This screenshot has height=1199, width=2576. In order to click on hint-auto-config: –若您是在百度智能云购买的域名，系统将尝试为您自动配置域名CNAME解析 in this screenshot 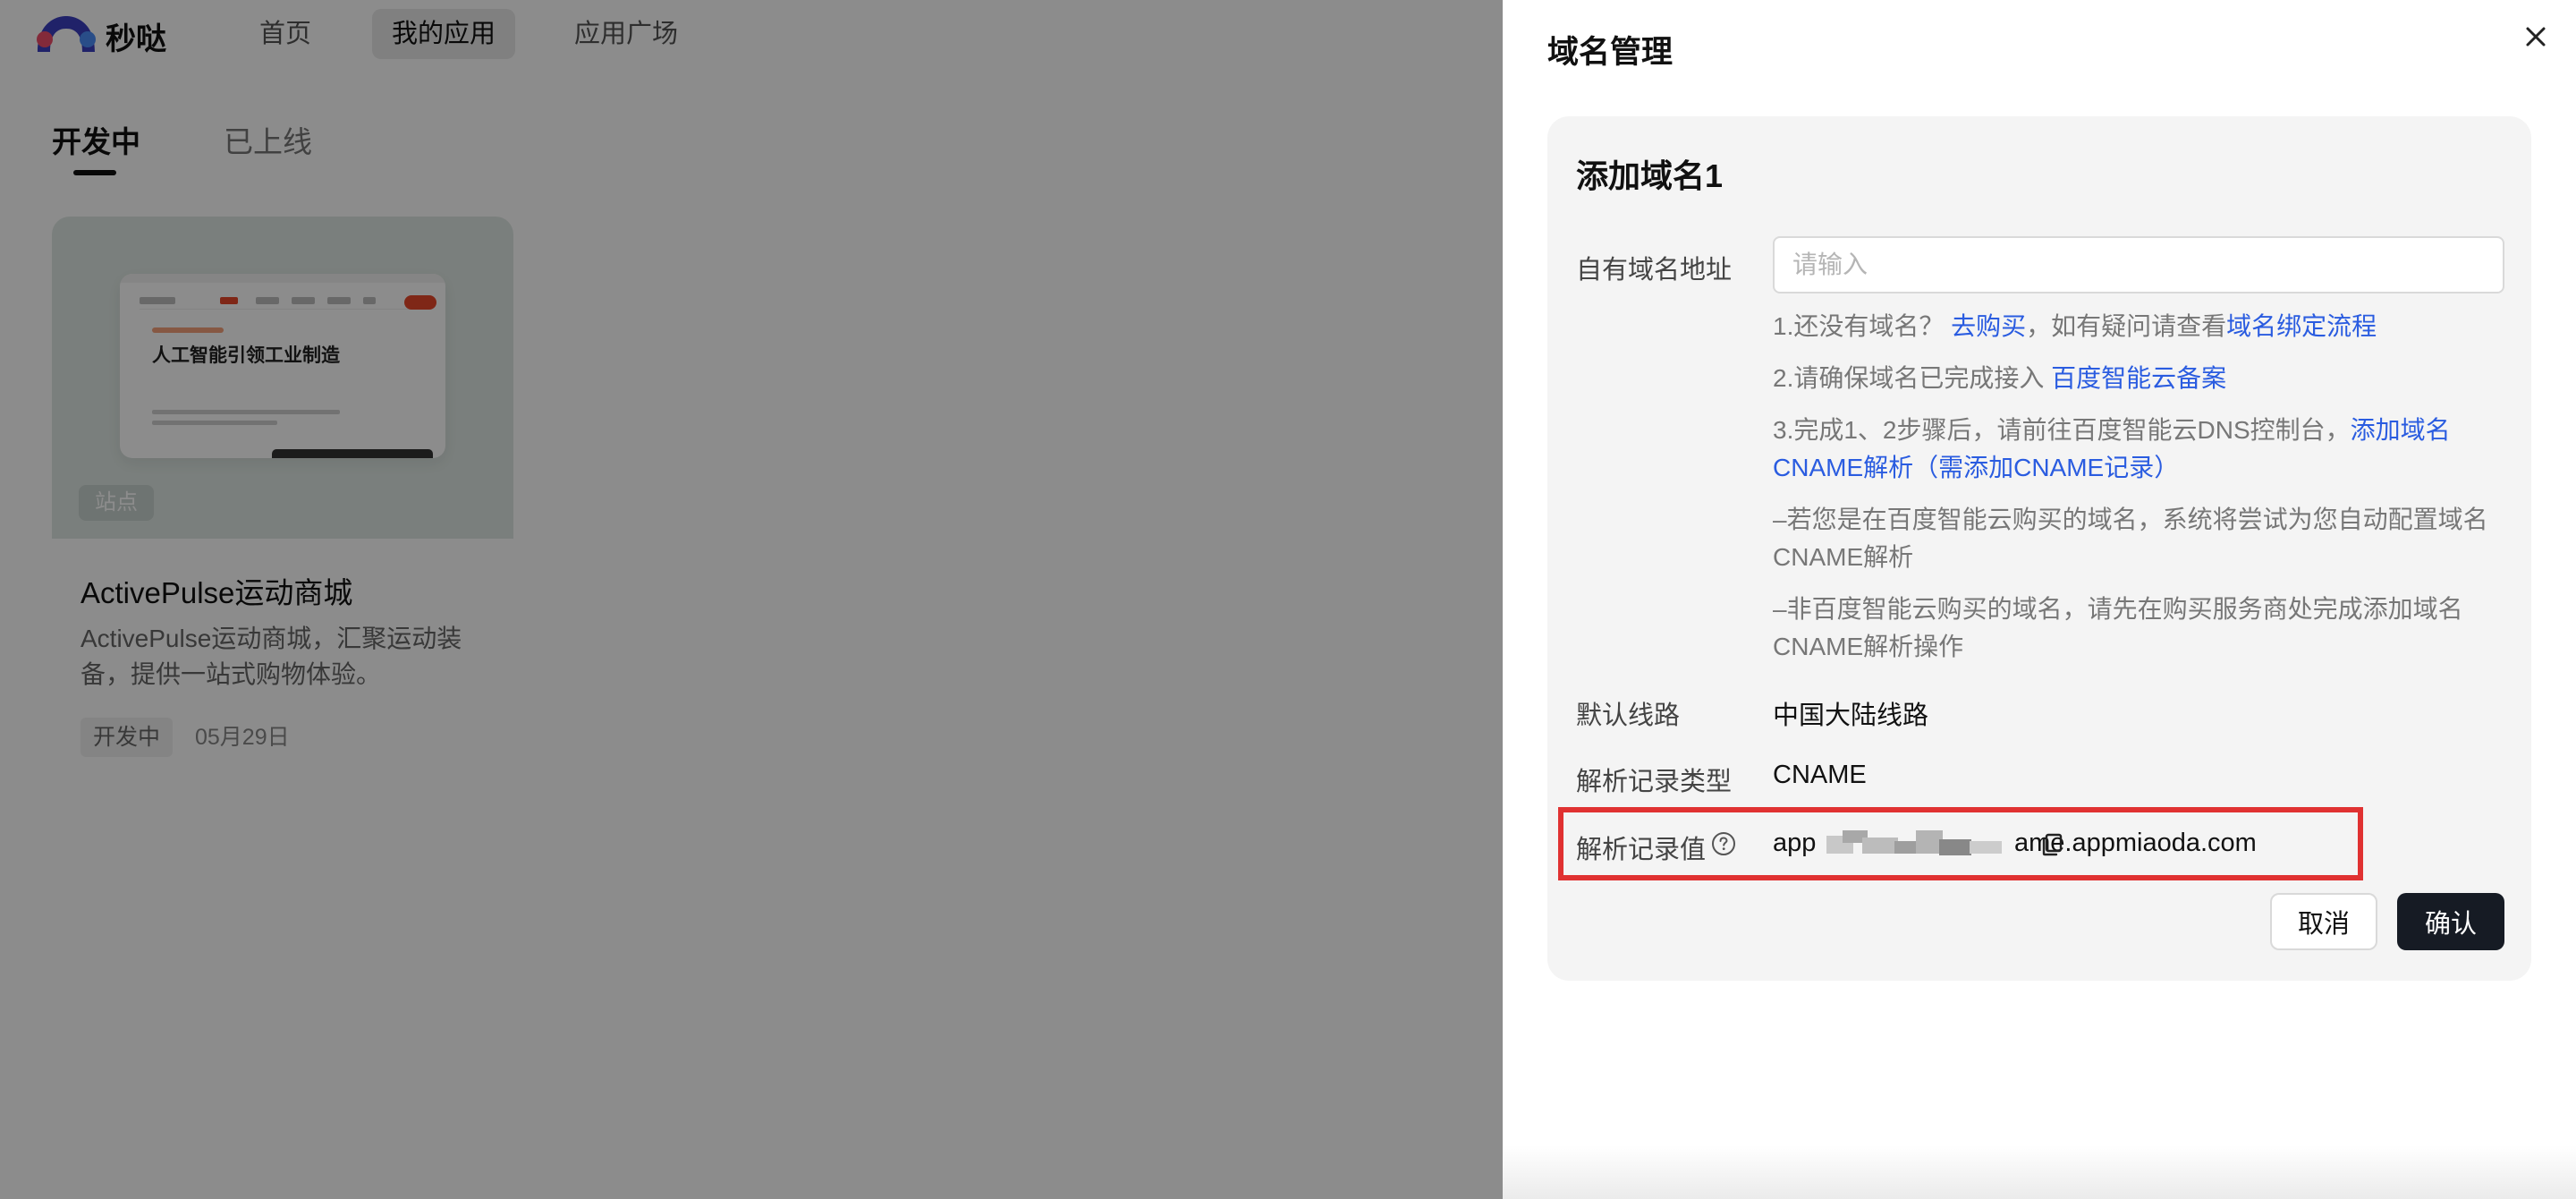, I will do `click(2130, 538)`.